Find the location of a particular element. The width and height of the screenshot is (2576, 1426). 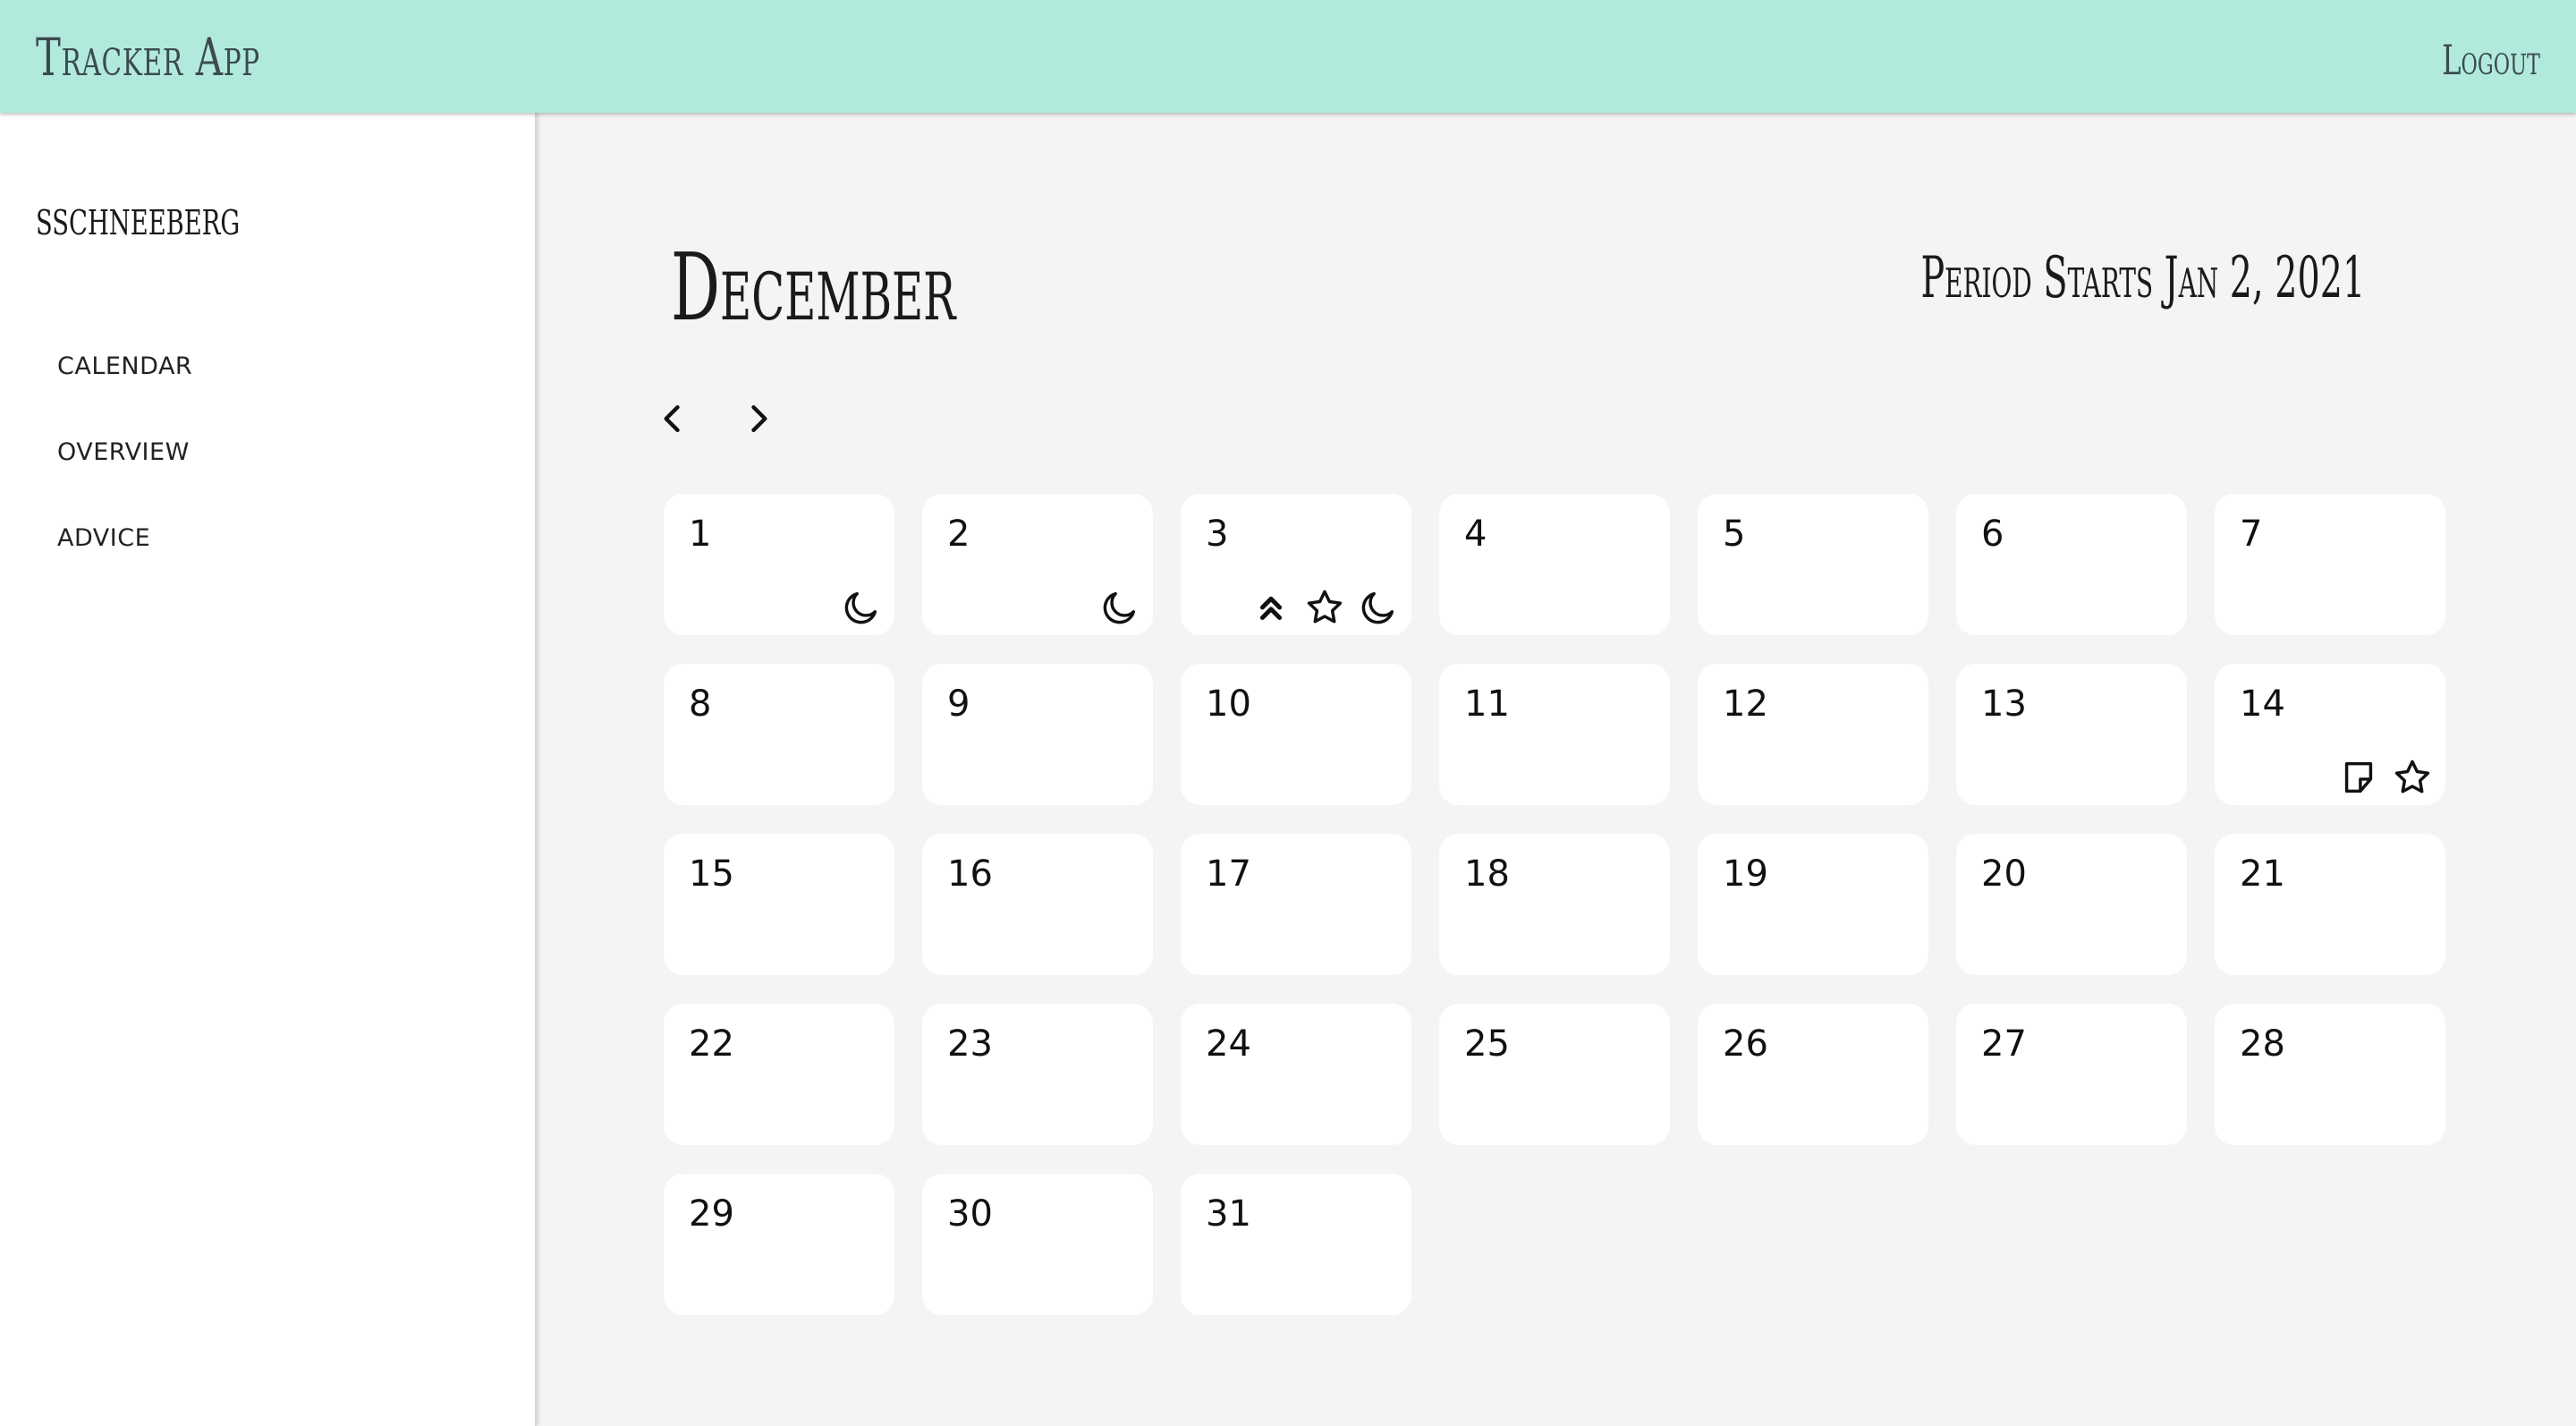

top-bar: Tracker App Logout is located at coordinates (1288, 57).